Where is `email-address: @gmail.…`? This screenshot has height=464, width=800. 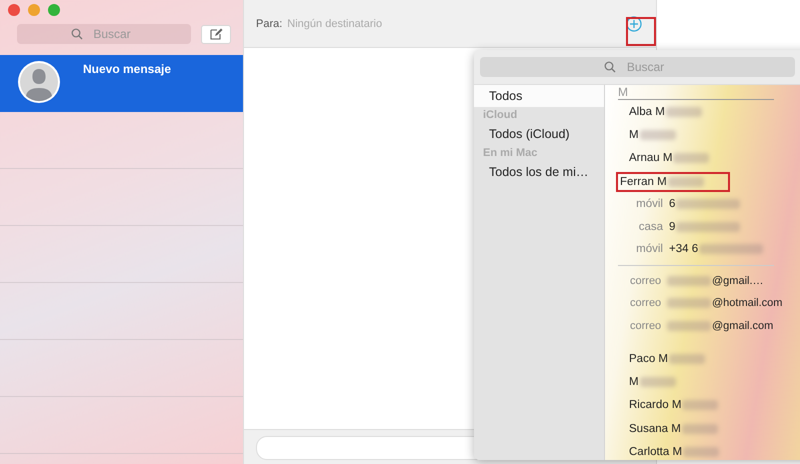 email-address: @gmail.… is located at coordinates (715, 280).